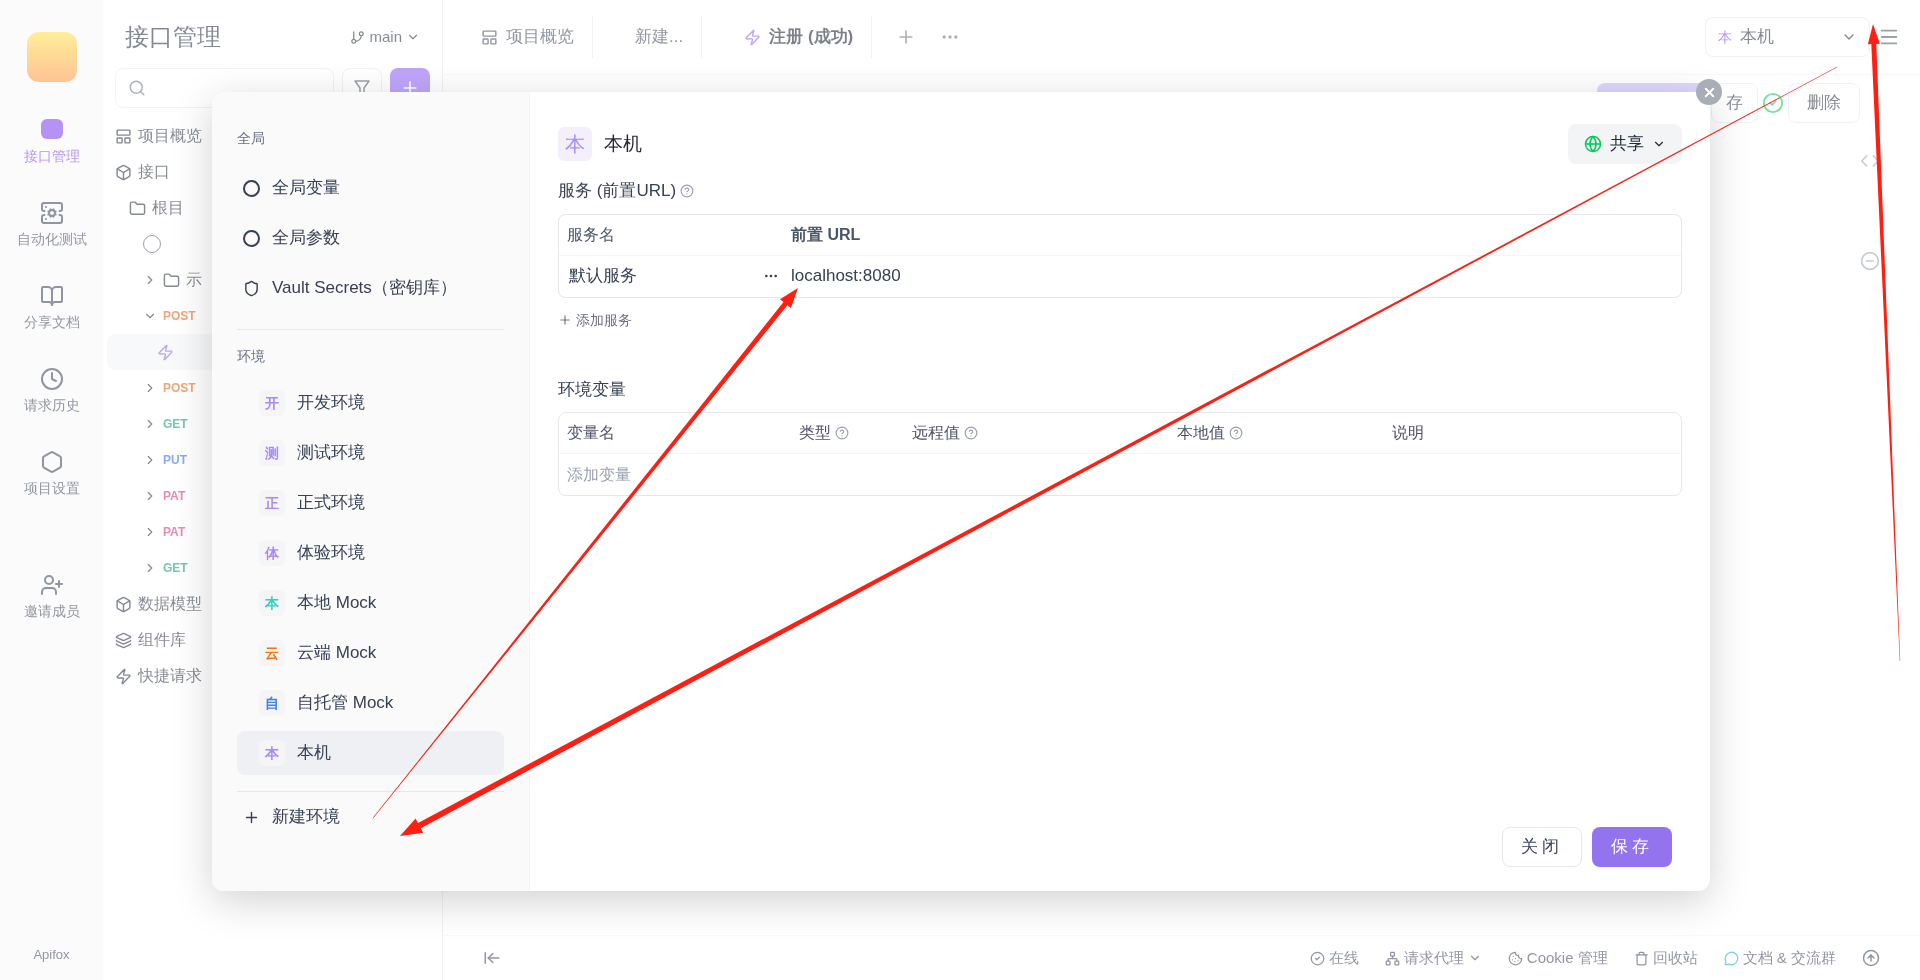 Image resolution: width=1920 pixels, height=980 pixels. I want to click on method-label: GET, so click(175, 424).